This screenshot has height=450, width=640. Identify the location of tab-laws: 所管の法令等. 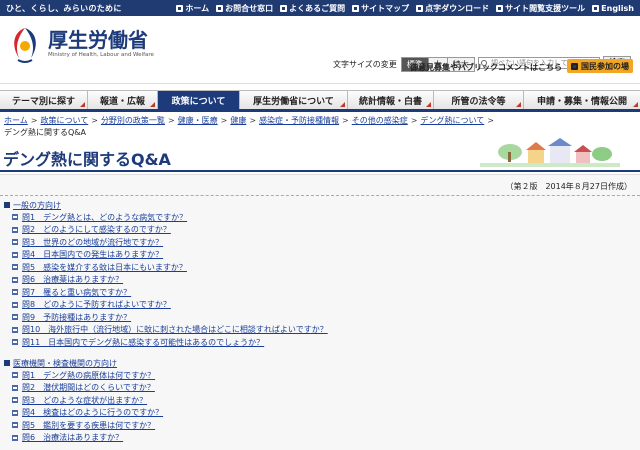
(479, 100).